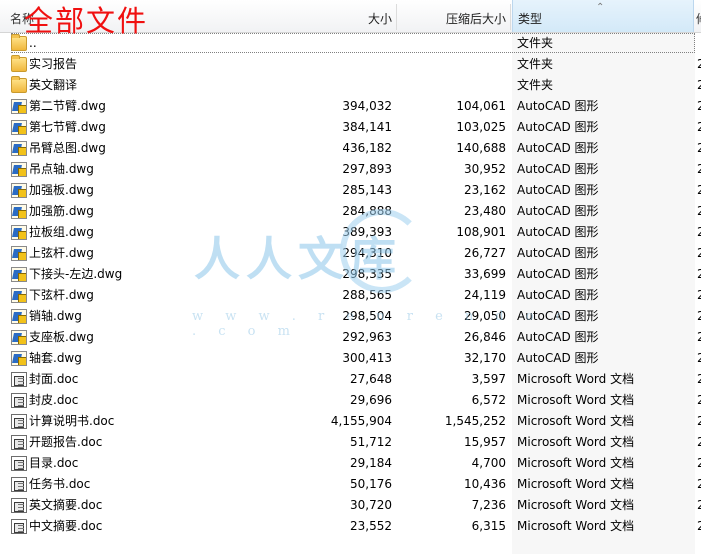 This screenshot has height=554, width=701. I want to click on file-row: 封皮.doc 29,696 6,572 Microsoft Word 文档 2, so click(350, 400).